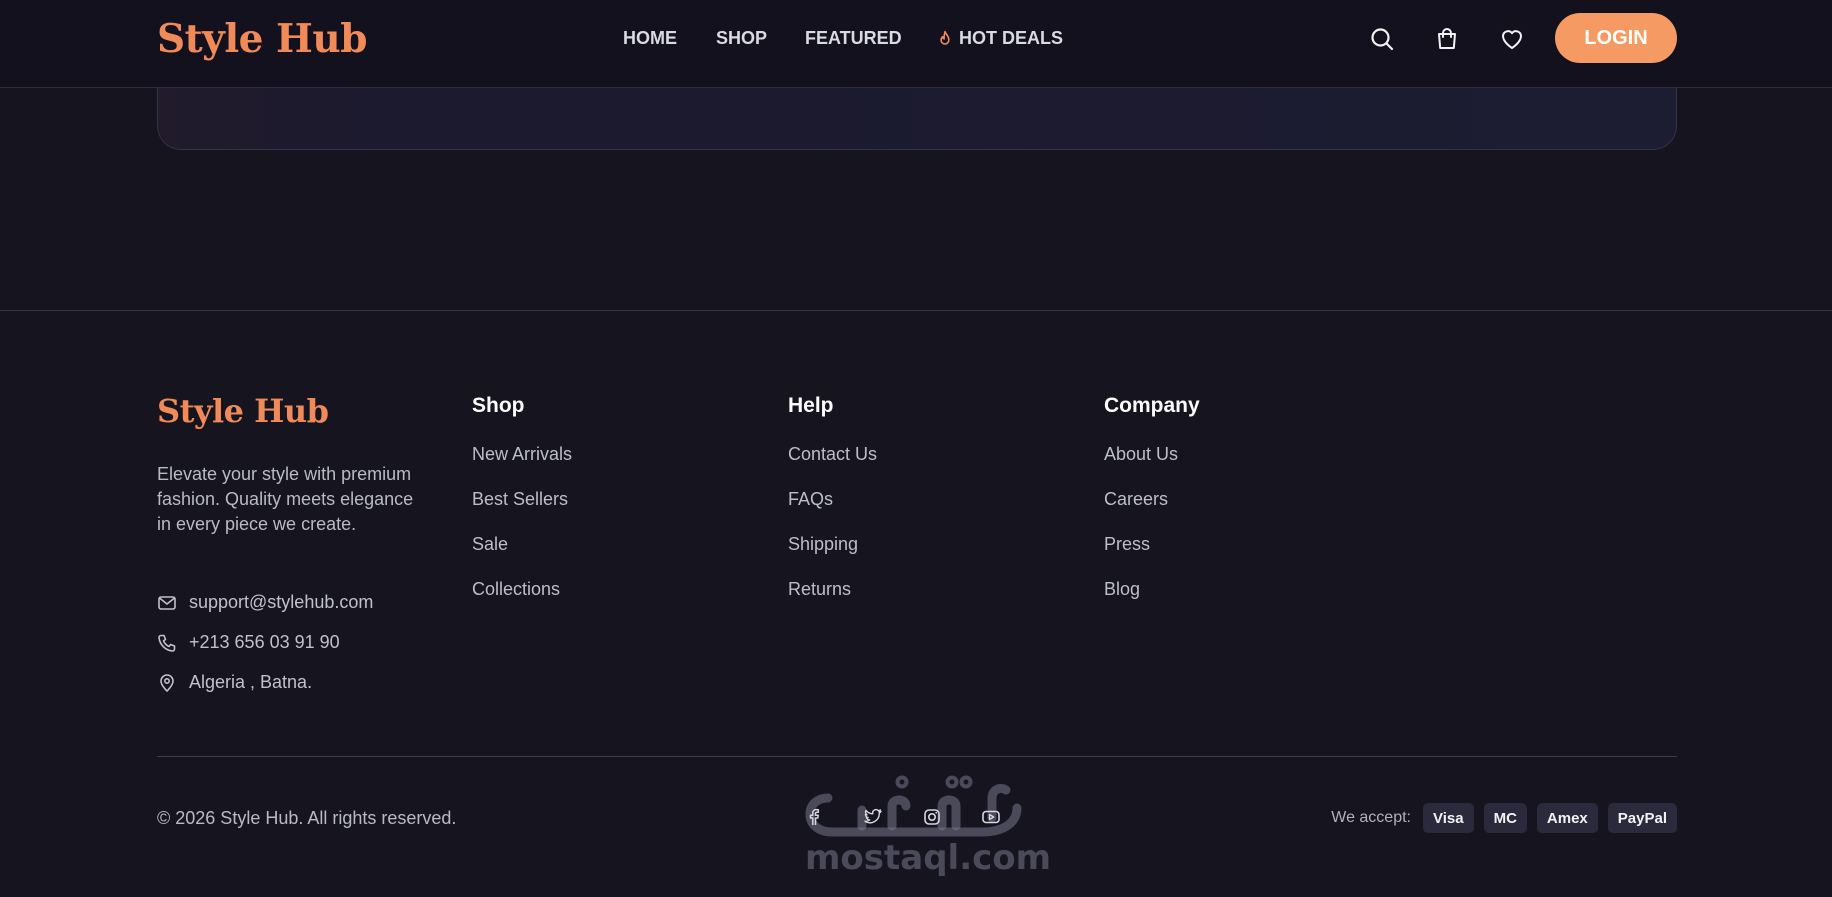  What do you see at coordinates (167, 682) in the screenshot?
I see `location-pin-icon` at bounding box center [167, 682].